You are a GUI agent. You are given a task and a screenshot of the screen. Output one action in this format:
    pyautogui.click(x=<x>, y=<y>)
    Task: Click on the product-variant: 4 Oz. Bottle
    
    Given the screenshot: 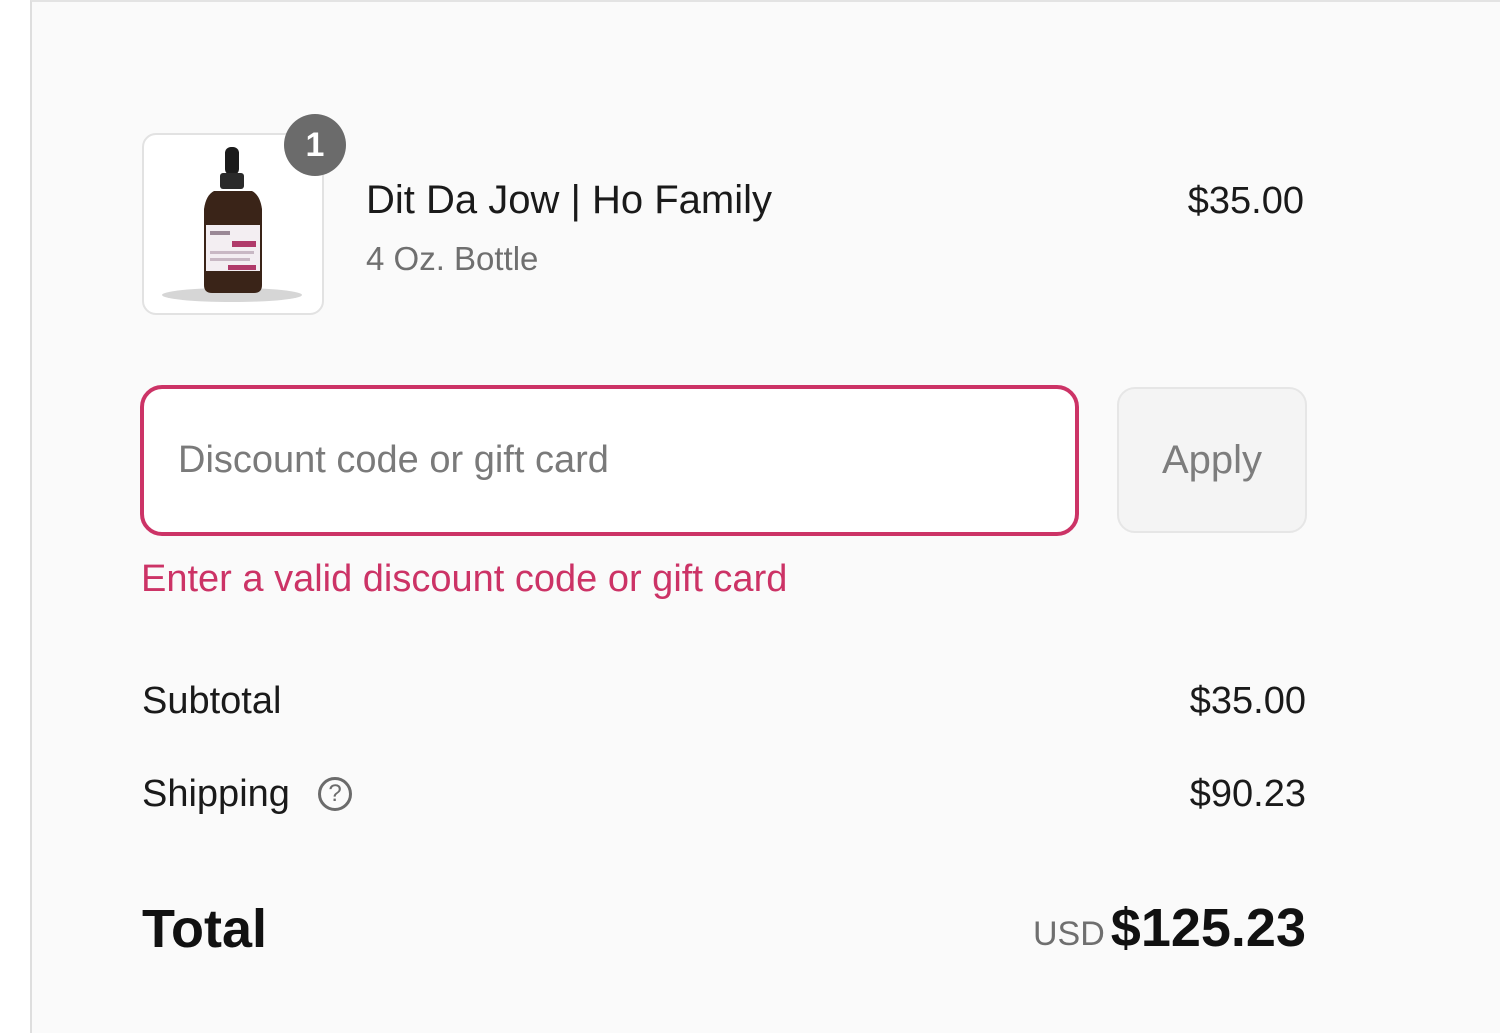 What is the action you would take?
    pyautogui.click(x=452, y=258)
    